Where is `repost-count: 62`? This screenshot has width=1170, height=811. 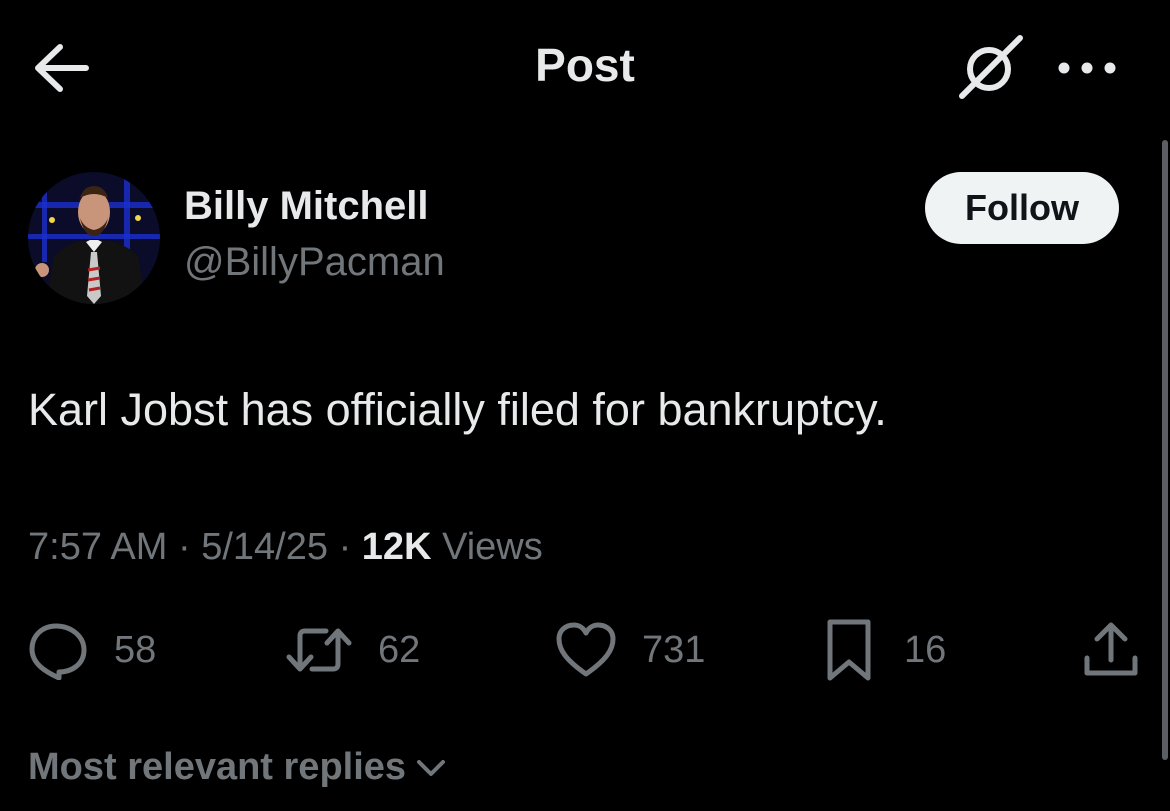
repost-count: 62 is located at coordinates (399, 649).